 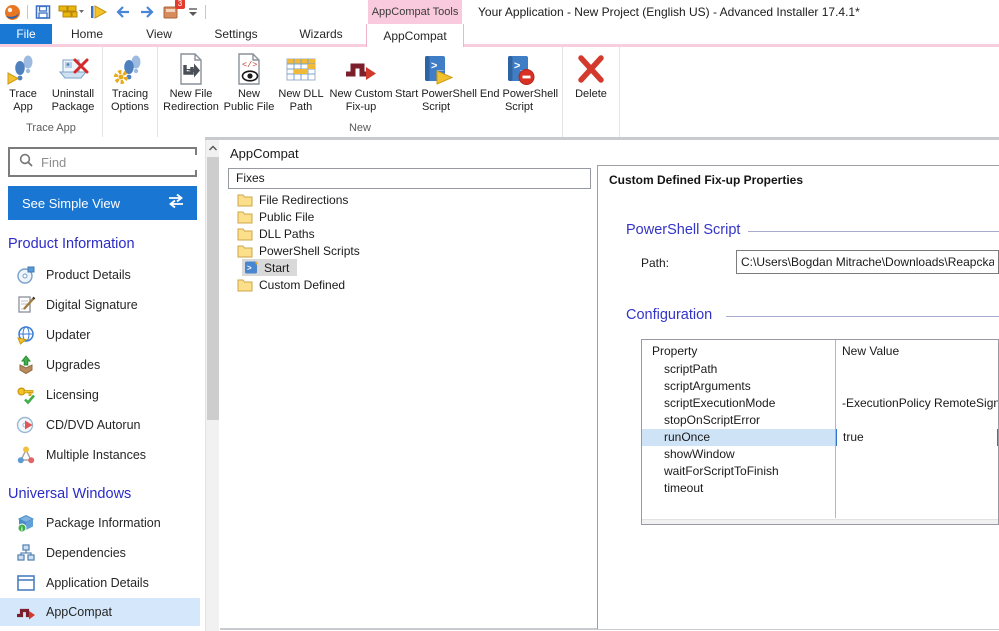 I want to click on end-powershell-script-button: >_ End PowerShell Script, so click(x=519, y=85).